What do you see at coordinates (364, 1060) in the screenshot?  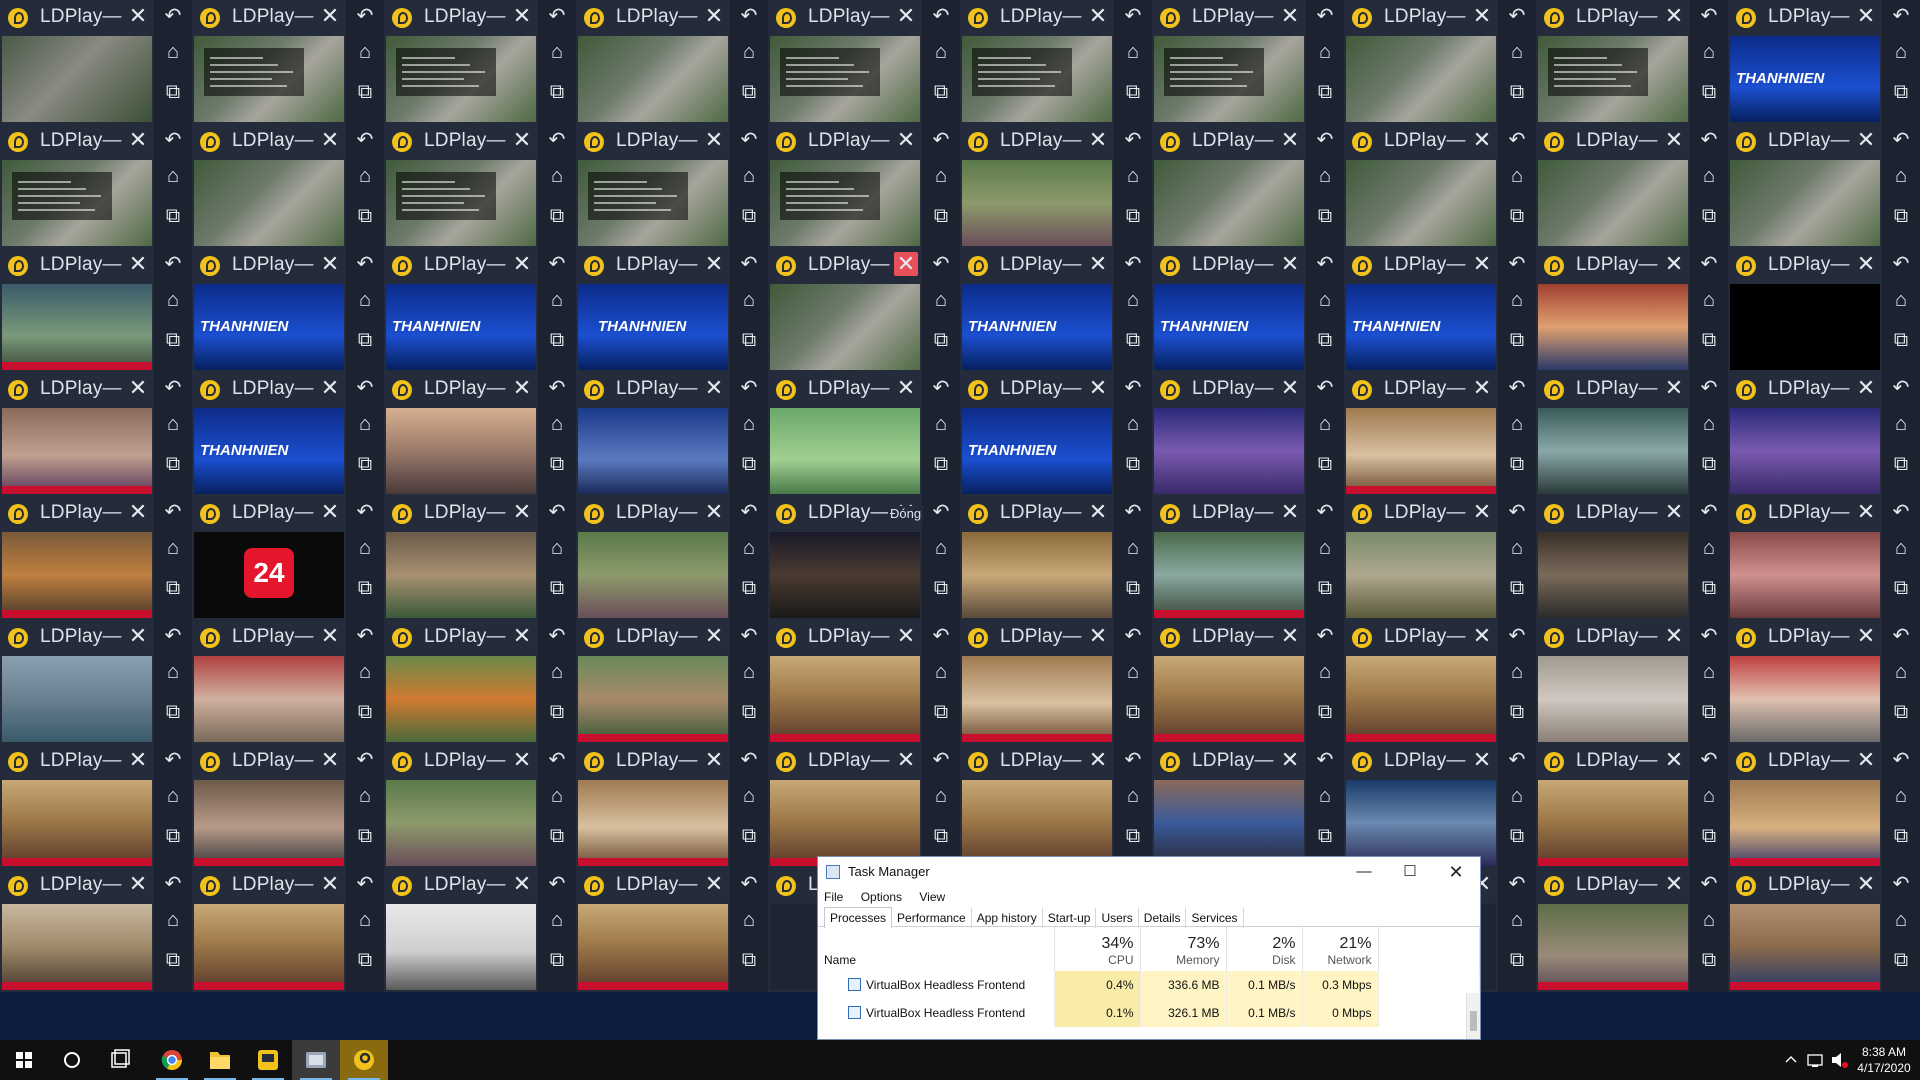 I see `ldplayer-icon` at bounding box center [364, 1060].